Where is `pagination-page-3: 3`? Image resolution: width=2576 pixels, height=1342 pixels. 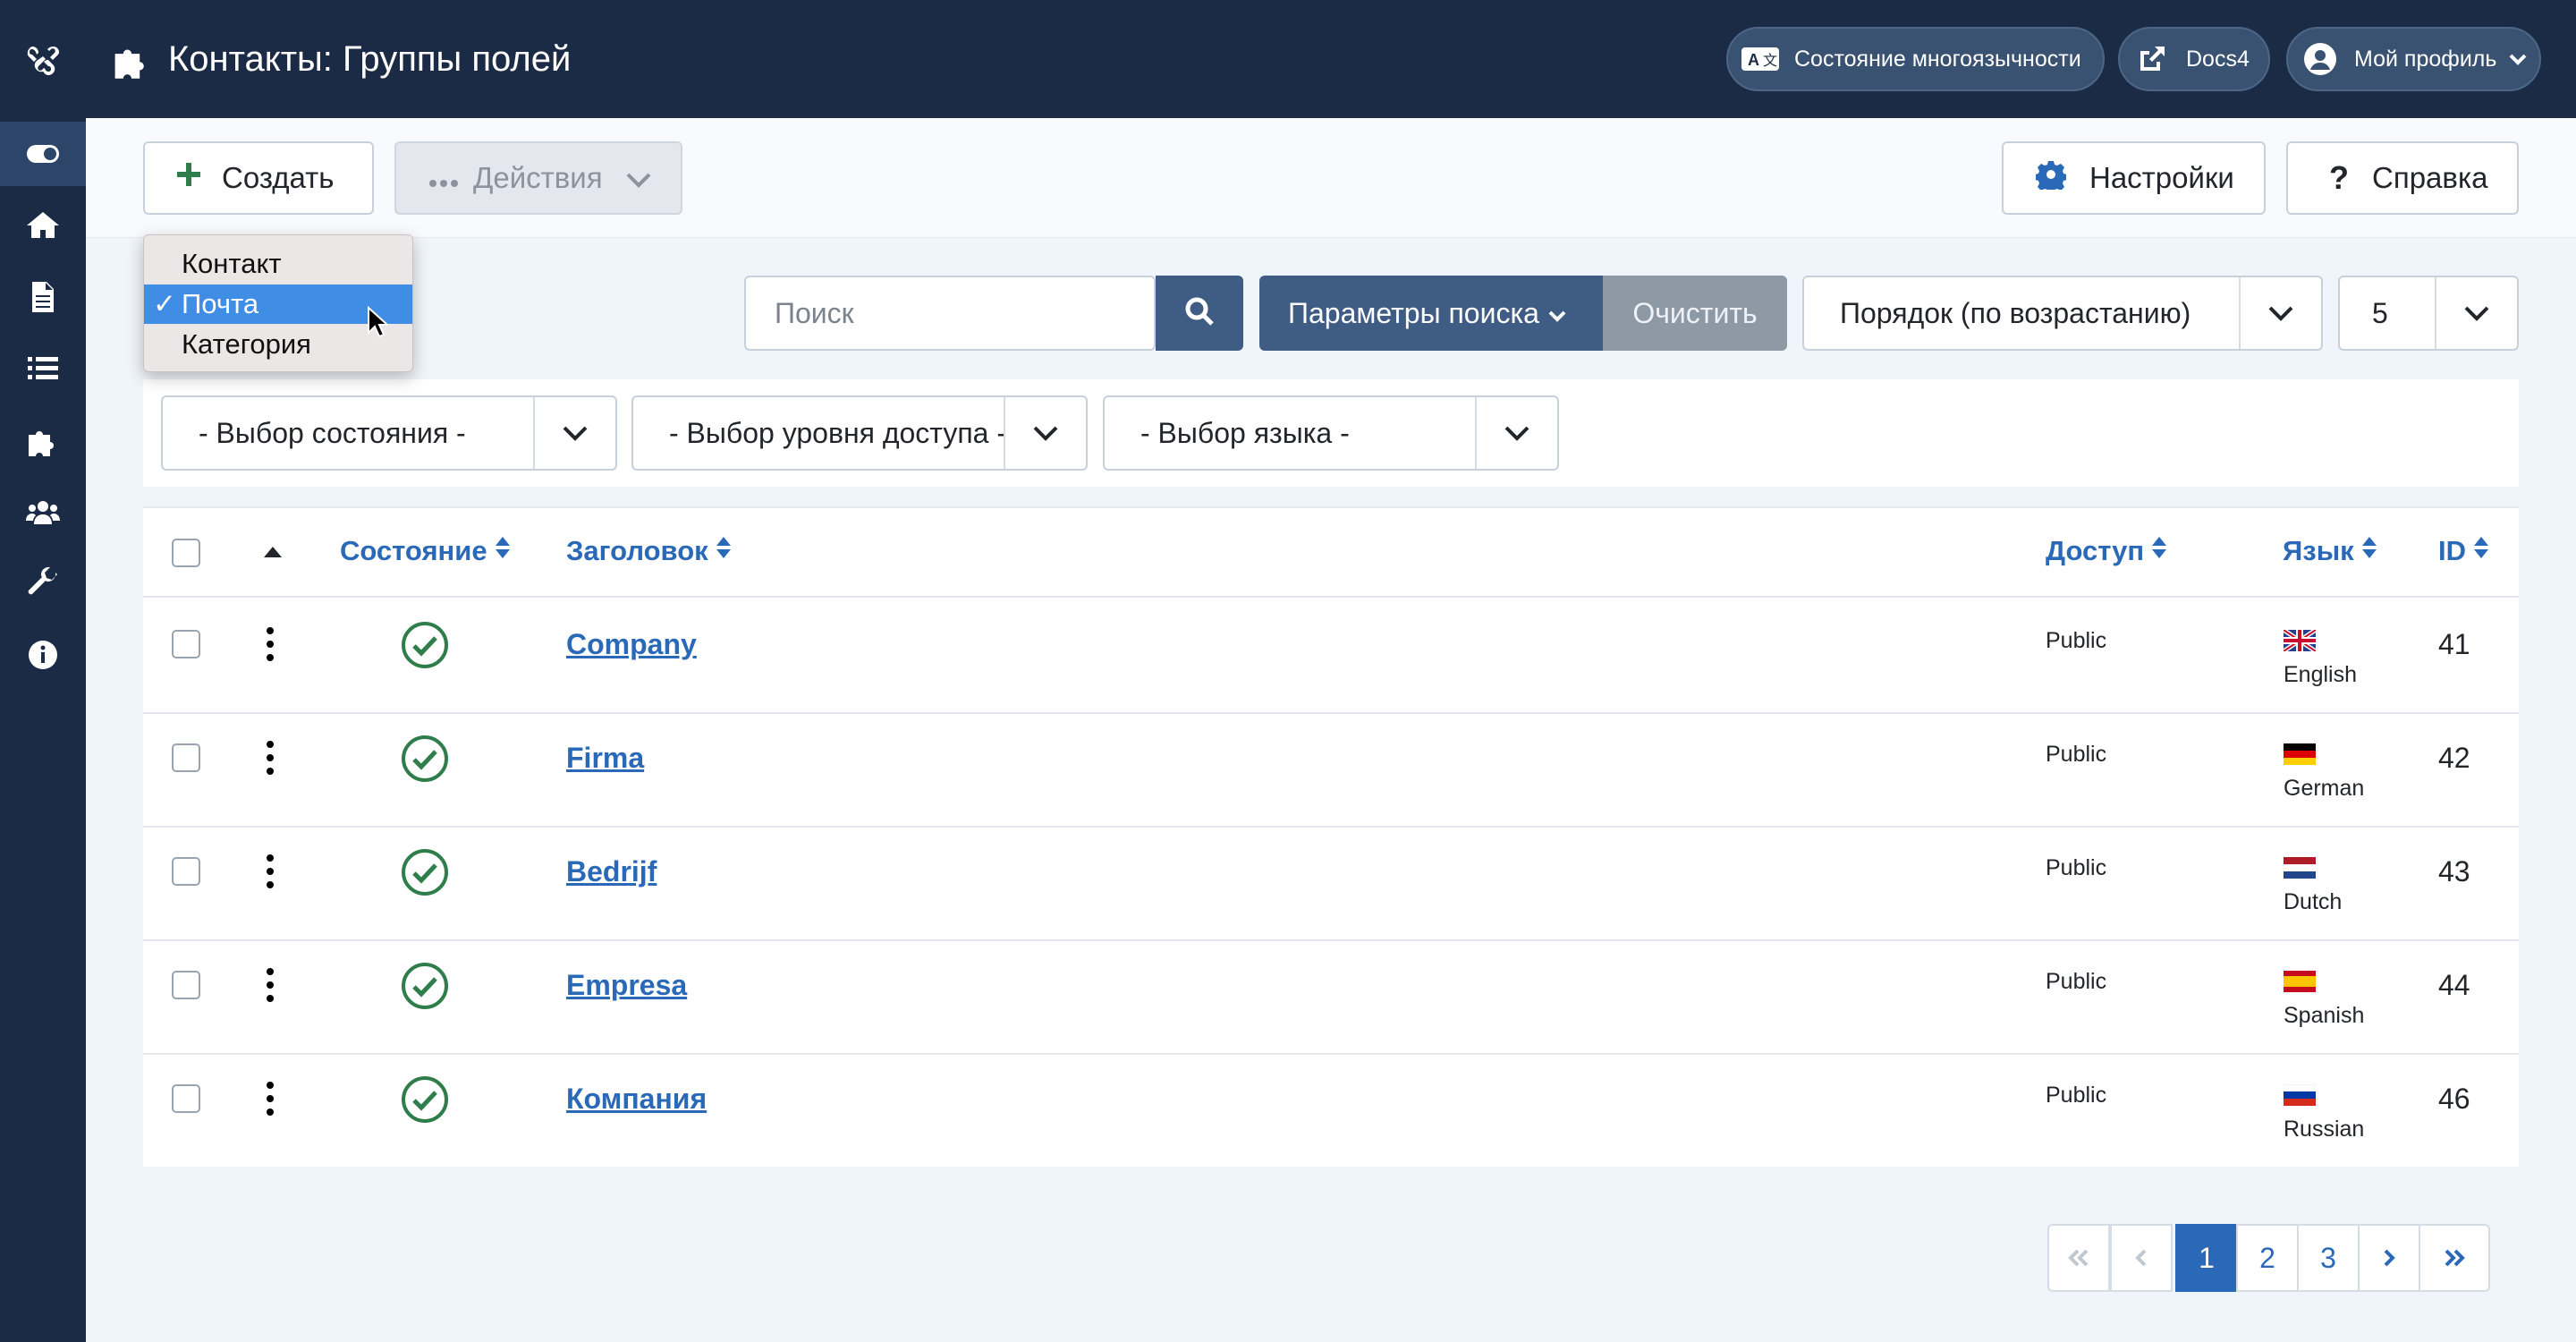
pagination-page-3: 3 is located at coordinates (2328, 1258).